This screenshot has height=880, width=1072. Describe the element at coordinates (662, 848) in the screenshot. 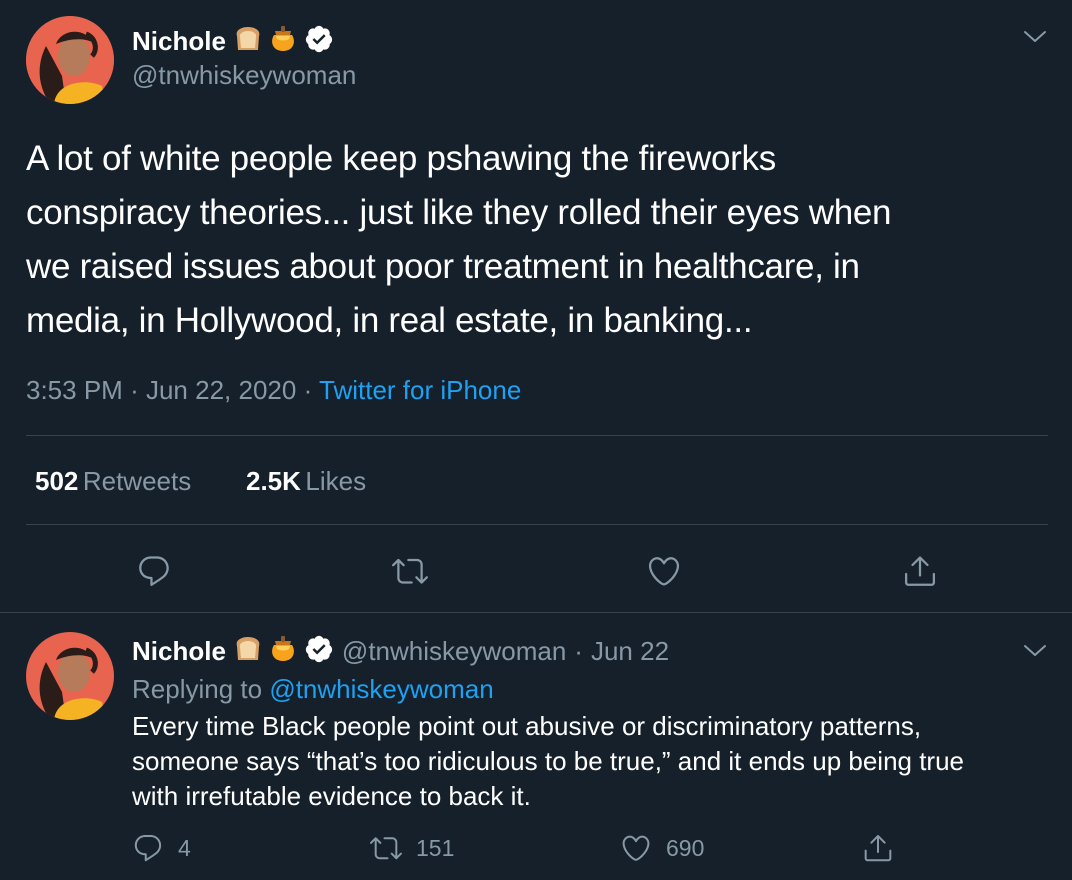

I see `like-action: 690` at that location.